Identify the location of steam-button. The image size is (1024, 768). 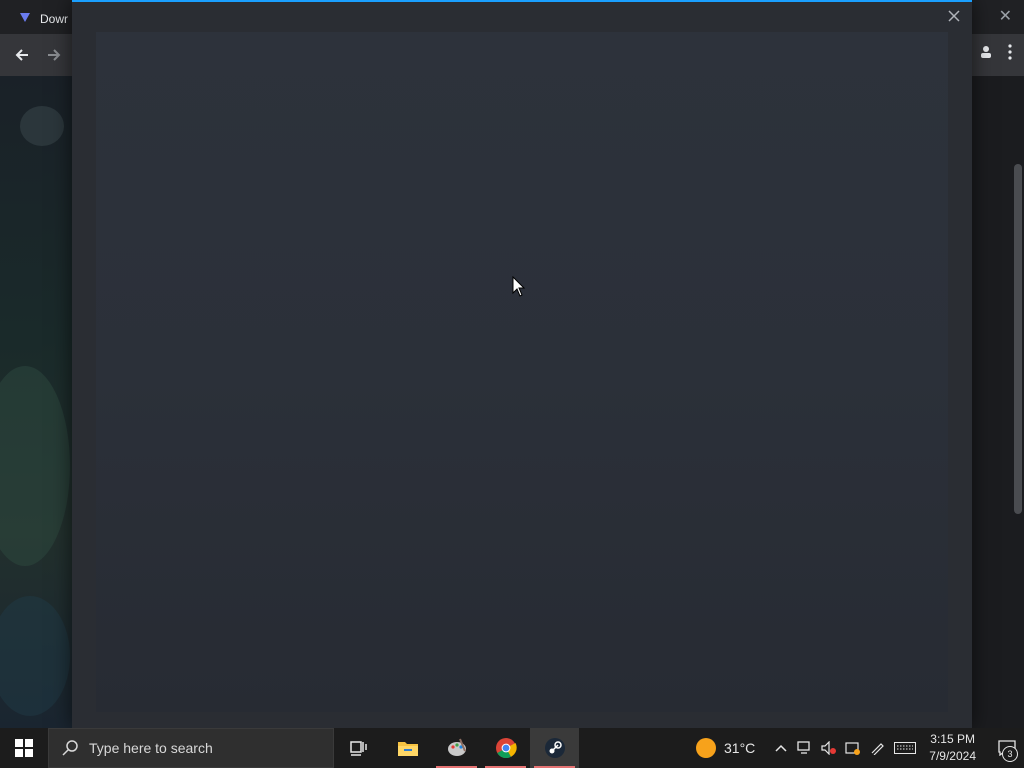
(554, 748).